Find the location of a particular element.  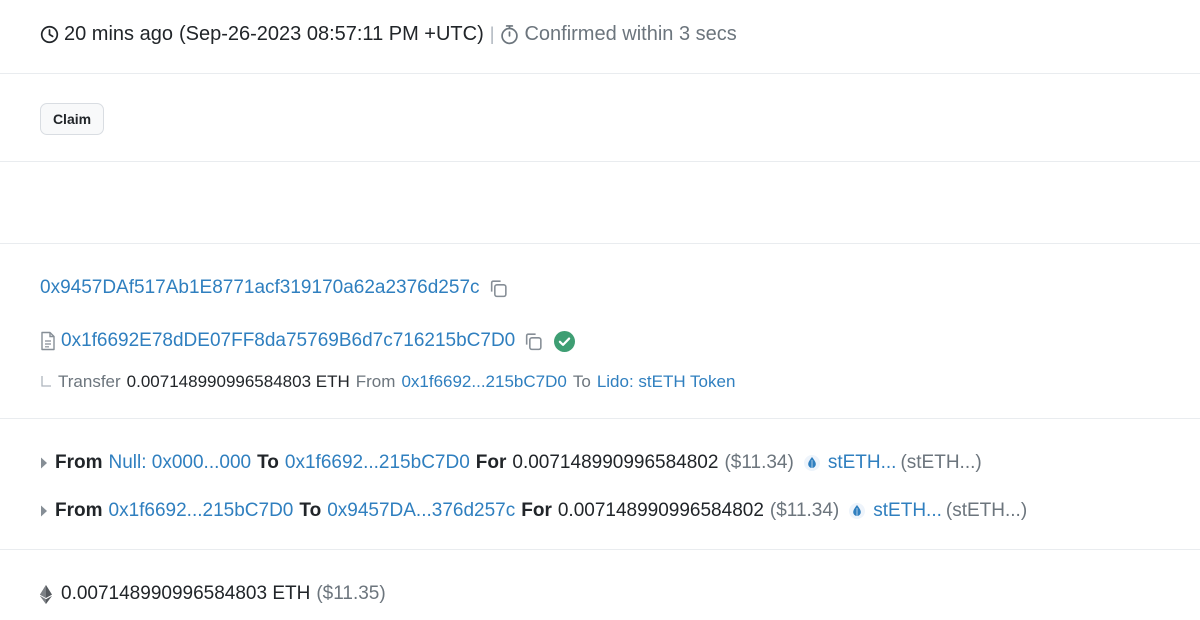

ethereum-icon is located at coordinates (46, 594).